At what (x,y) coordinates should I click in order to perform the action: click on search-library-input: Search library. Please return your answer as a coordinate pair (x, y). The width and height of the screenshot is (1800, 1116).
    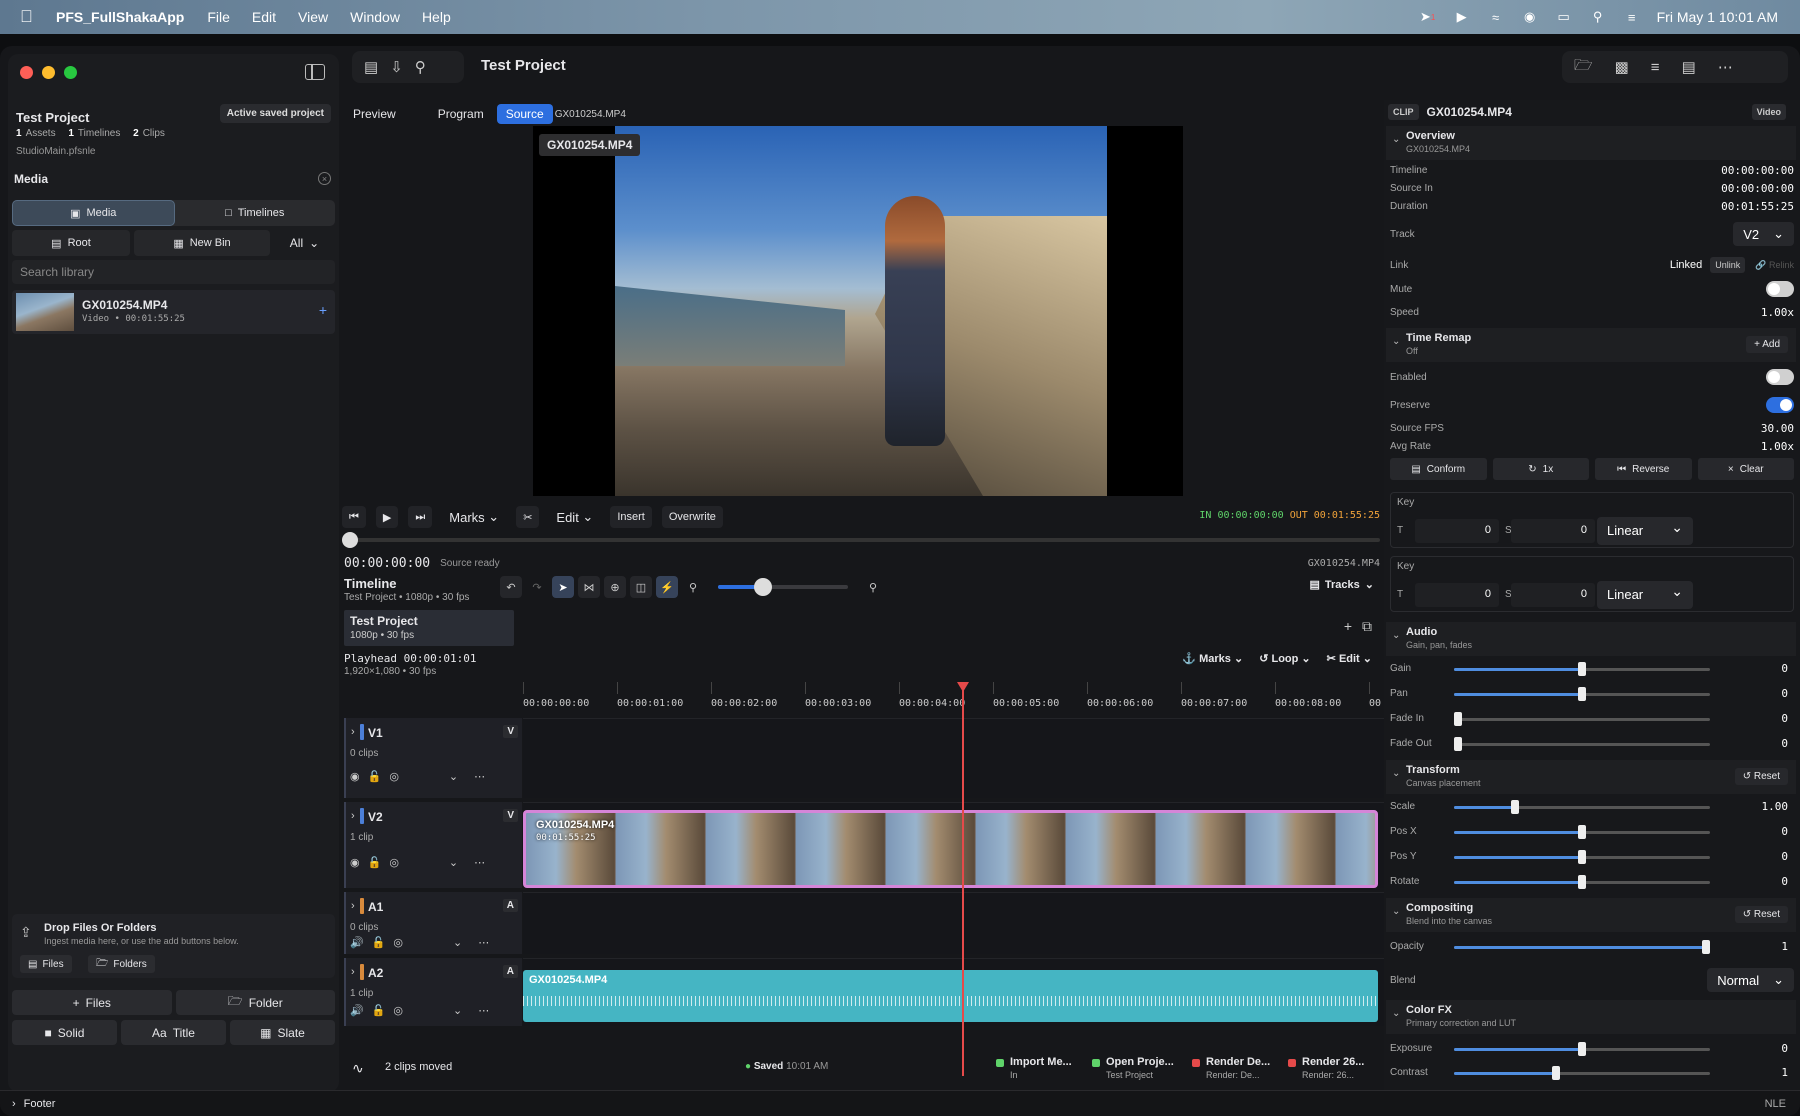
    Looking at the image, I should click on (173, 272).